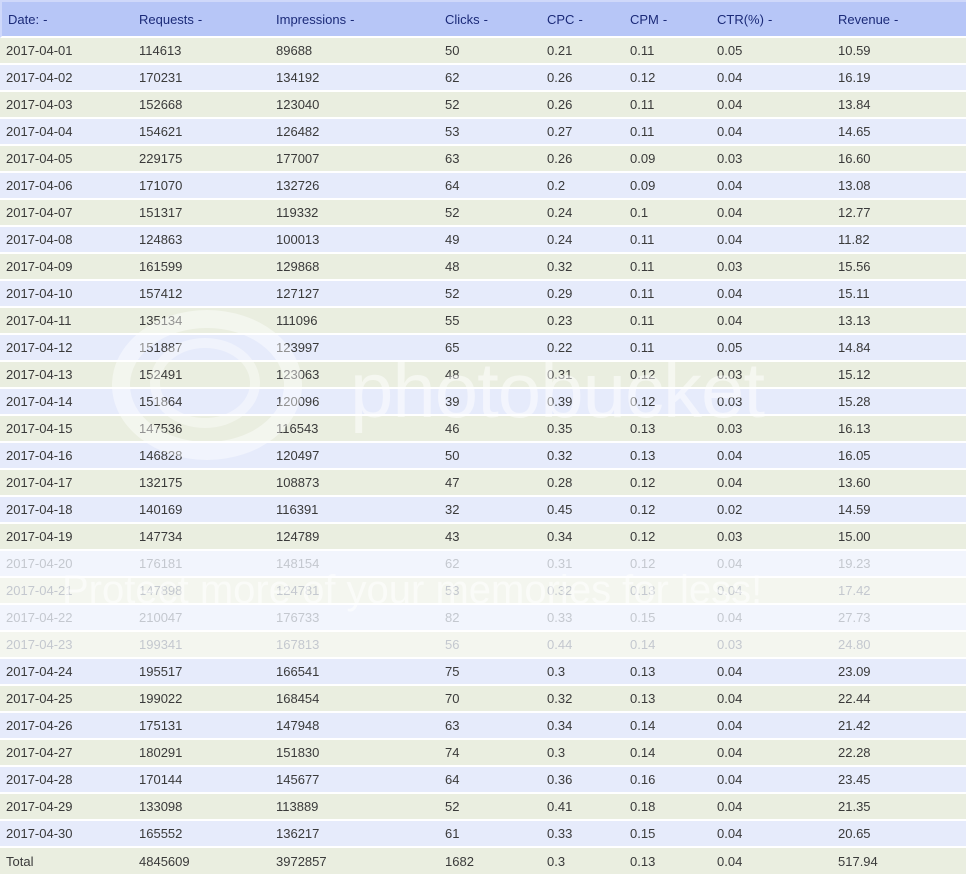 The width and height of the screenshot is (966, 876). Describe the element at coordinates (66, 348) in the screenshot. I see `table-cell: 2017-04-12` at that location.